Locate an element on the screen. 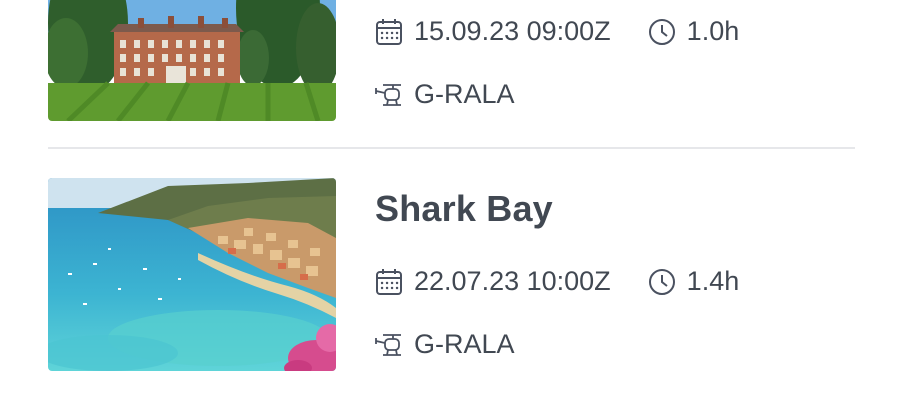 The image size is (900, 400). flight-duration: 1.4h is located at coordinates (713, 281).